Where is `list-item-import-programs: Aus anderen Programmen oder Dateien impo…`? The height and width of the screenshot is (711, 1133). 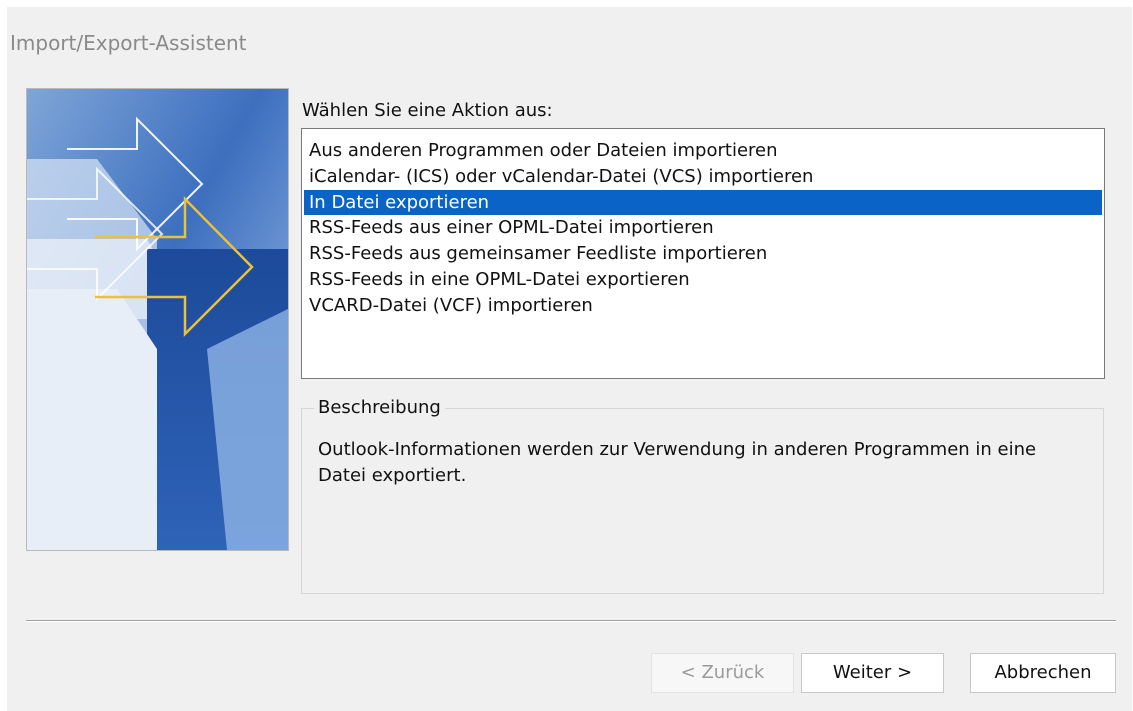
list-item-import-programs: Aus anderen Programmen oder Dateien impo… is located at coordinates (703, 151).